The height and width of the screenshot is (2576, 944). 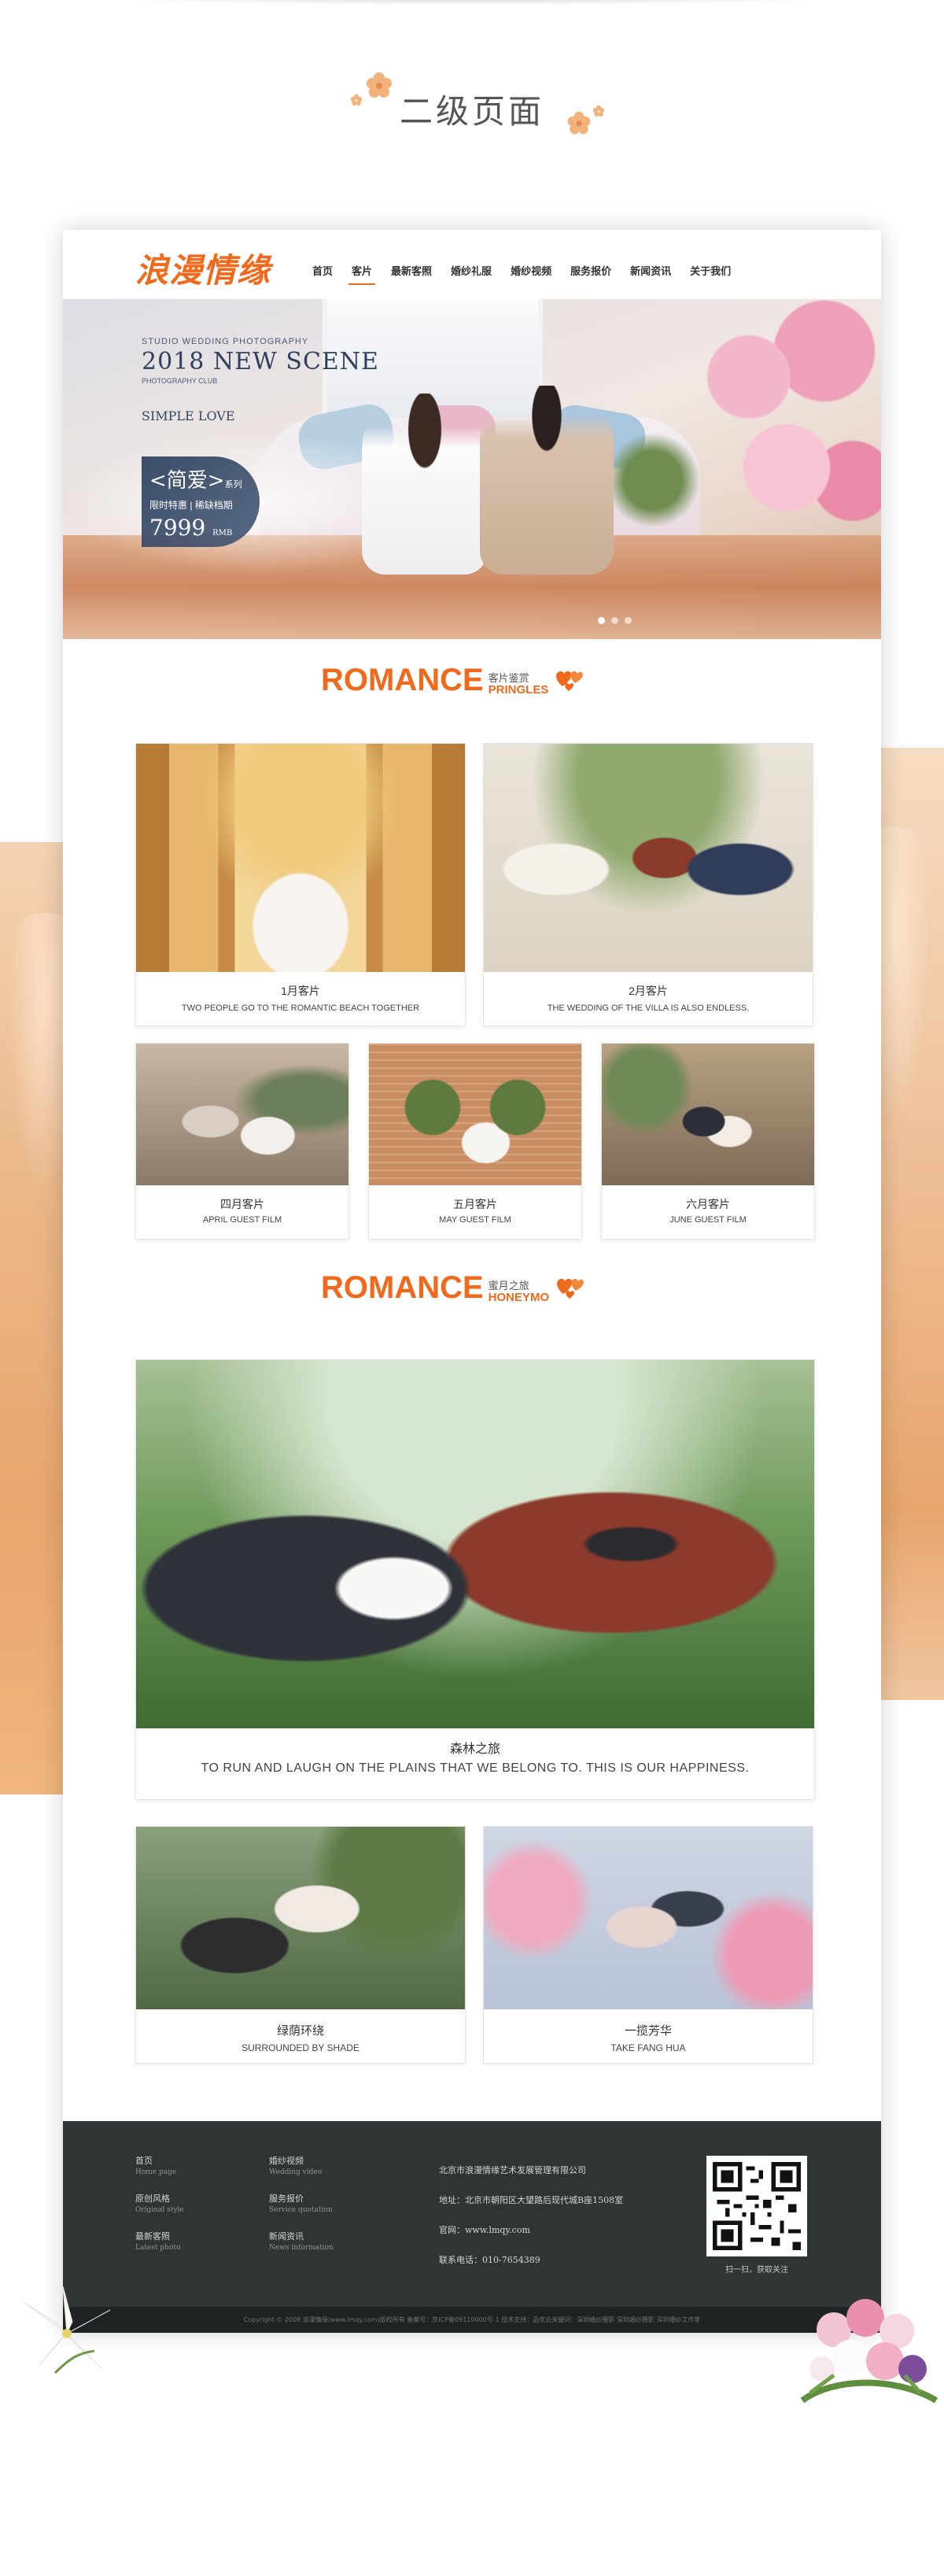 I want to click on card-title: 绿荫环绕, so click(x=300, y=2031).